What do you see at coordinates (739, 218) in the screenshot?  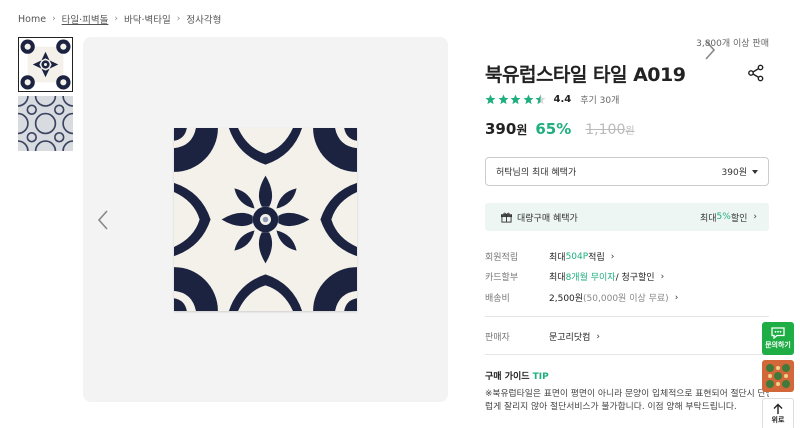 I see `bulk-suffix: 할인` at bounding box center [739, 218].